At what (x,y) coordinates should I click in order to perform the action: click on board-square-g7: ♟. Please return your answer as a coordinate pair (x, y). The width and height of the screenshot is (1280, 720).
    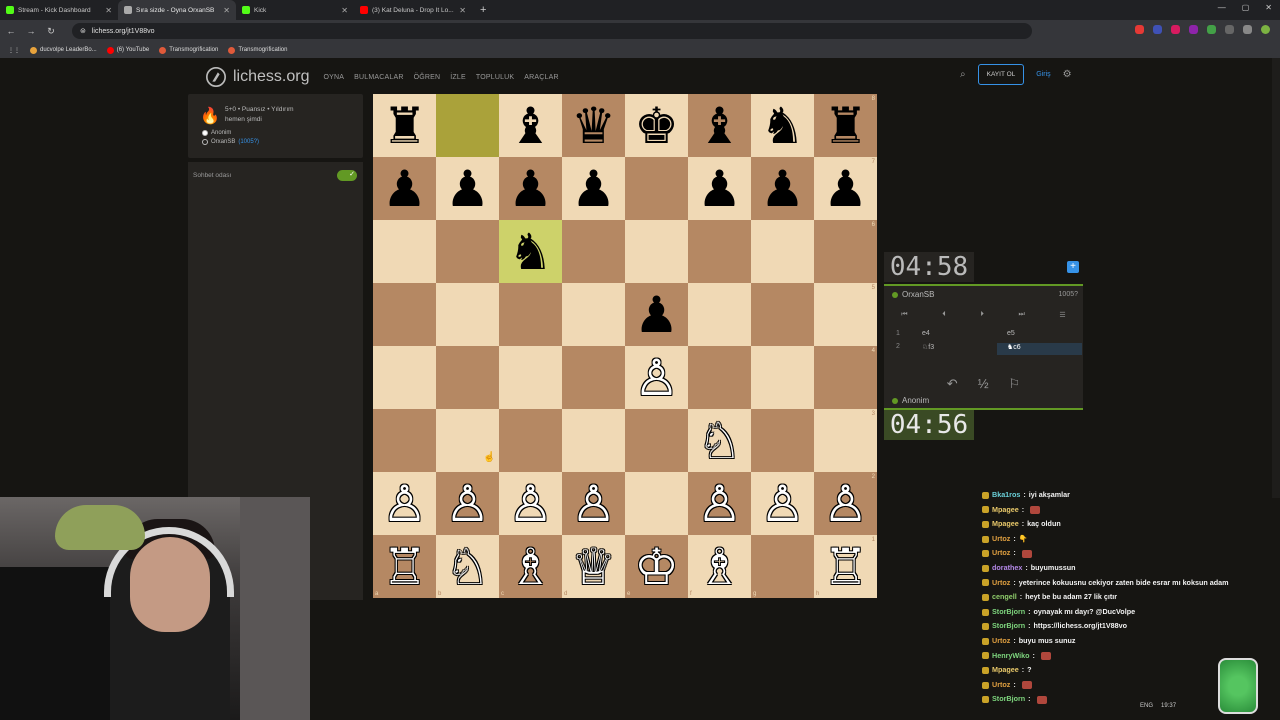
    Looking at the image, I should click on (782, 188).